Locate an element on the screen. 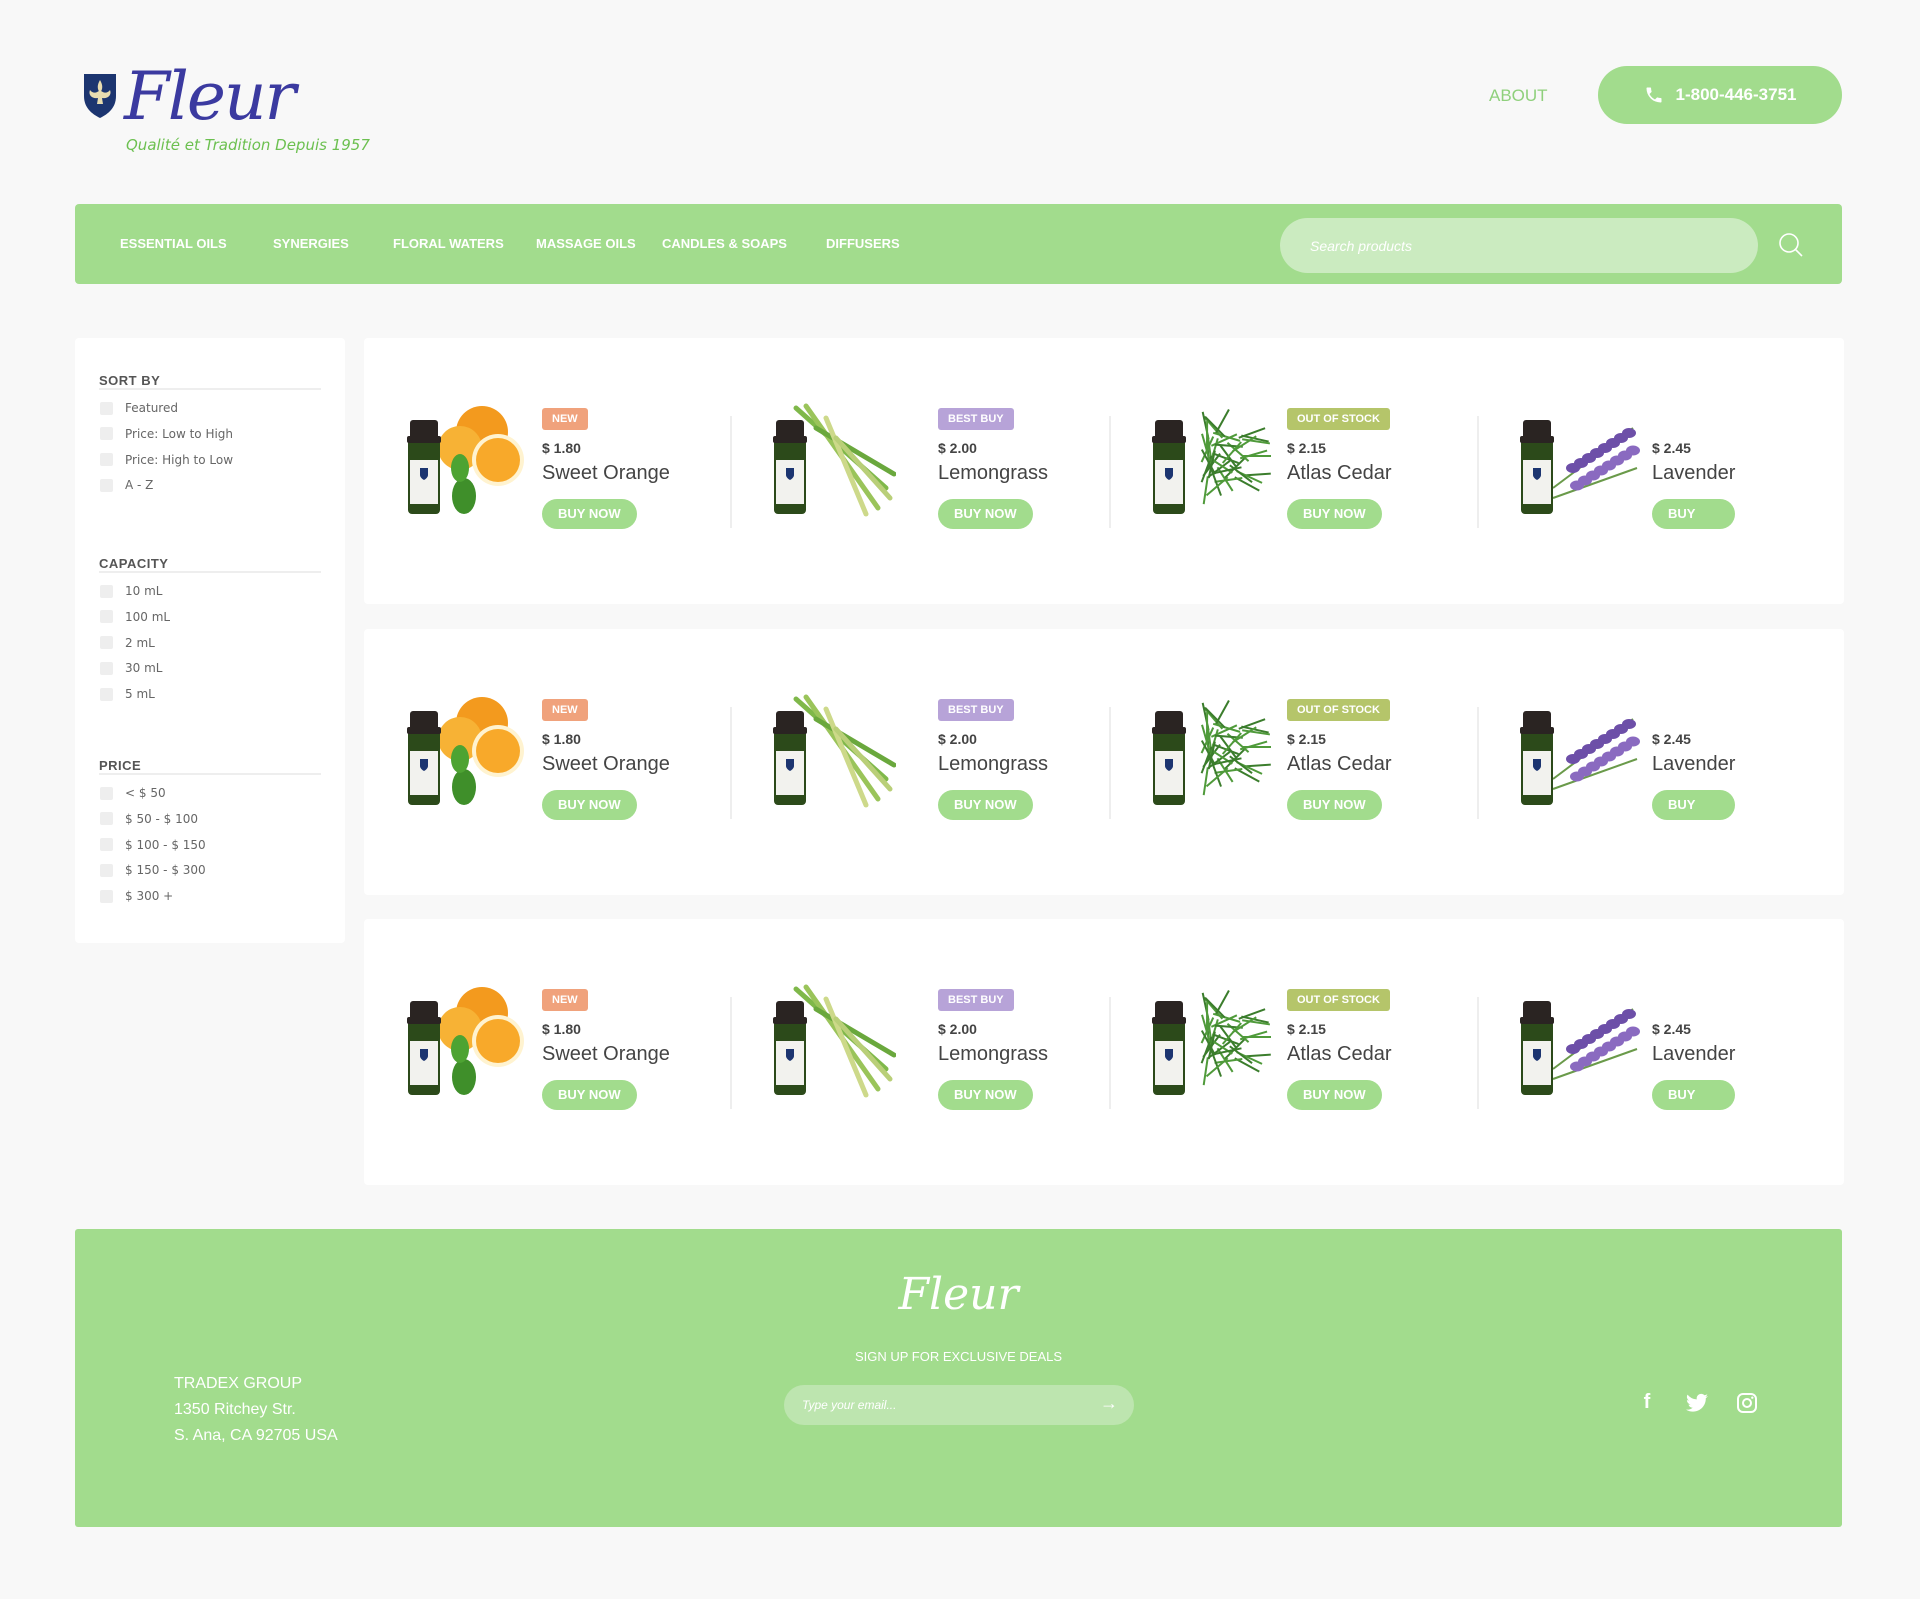  sort-option: Price: Low to High is located at coordinates (166, 434).